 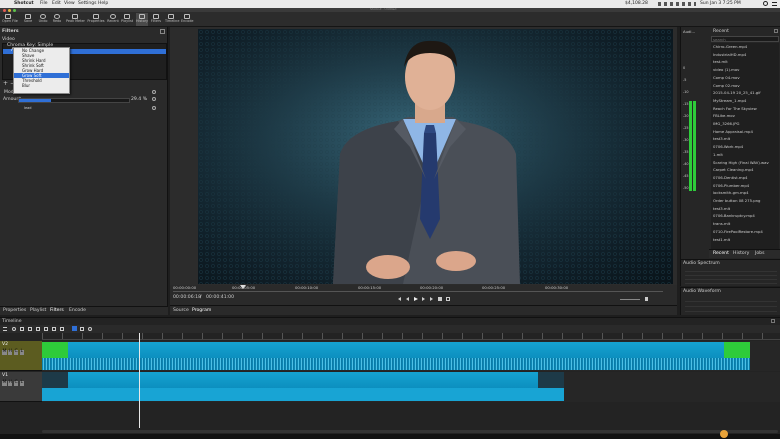 What do you see at coordinates (22, 383) in the screenshot?
I see `track-v1-lock: L` at bounding box center [22, 383].